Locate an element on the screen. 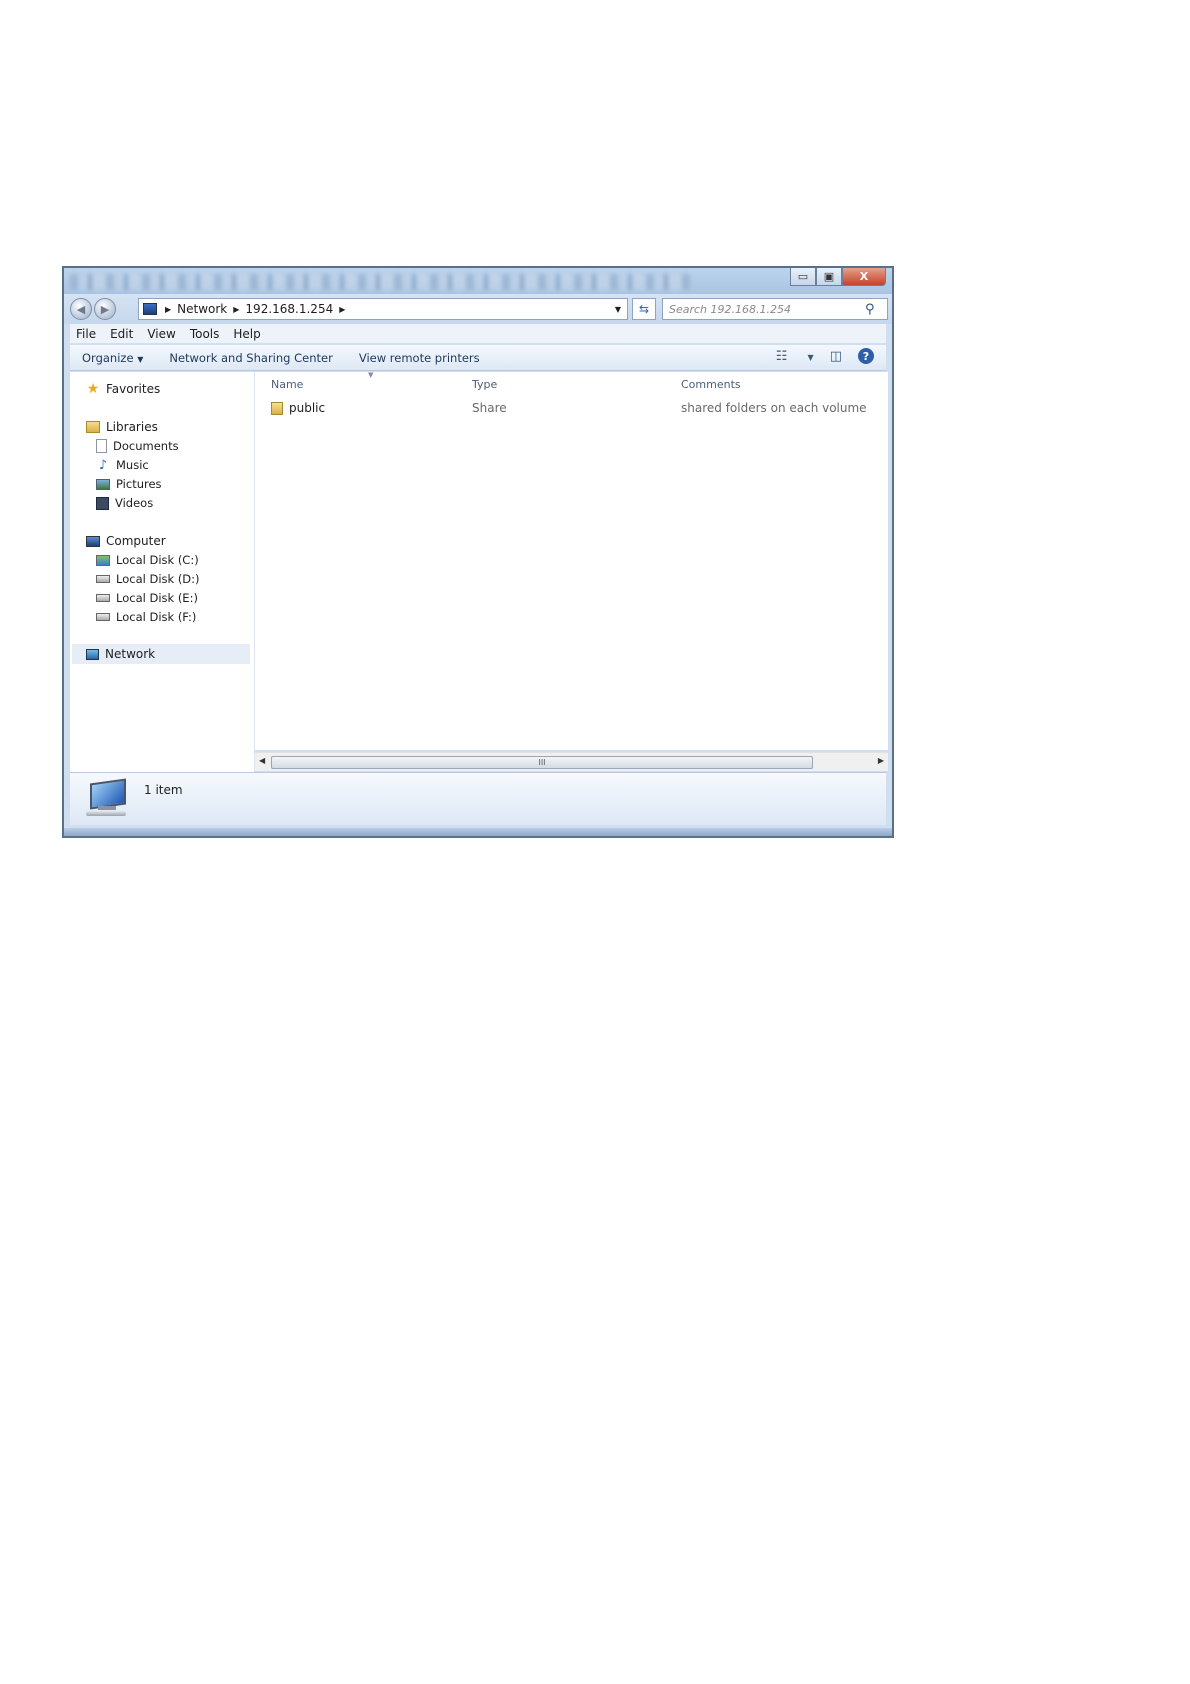 This screenshot has height=1684, width=1190. help-icon: ? is located at coordinates (866, 356).